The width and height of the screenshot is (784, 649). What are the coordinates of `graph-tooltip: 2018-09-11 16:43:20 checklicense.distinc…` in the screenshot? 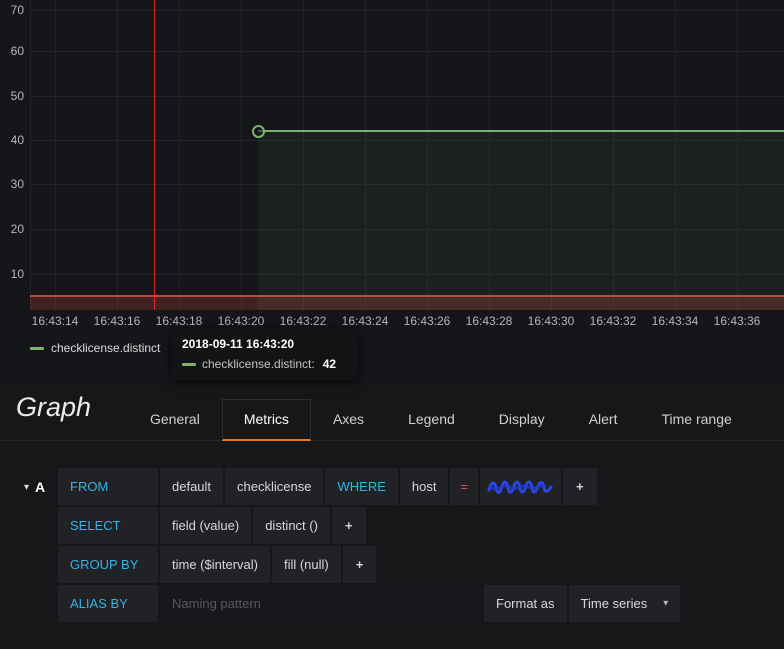 It's located at (265, 354).